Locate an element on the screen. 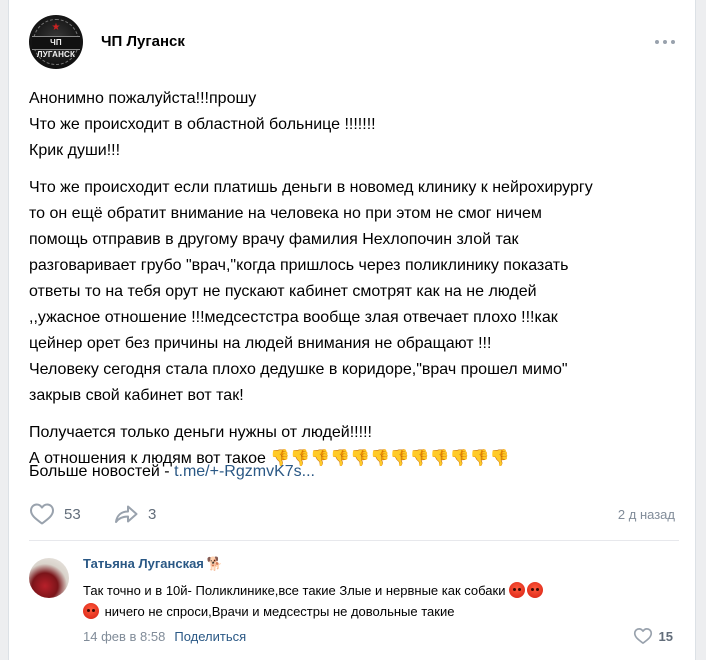  comment-like-count: 15 is located at coordinates (665, 636).